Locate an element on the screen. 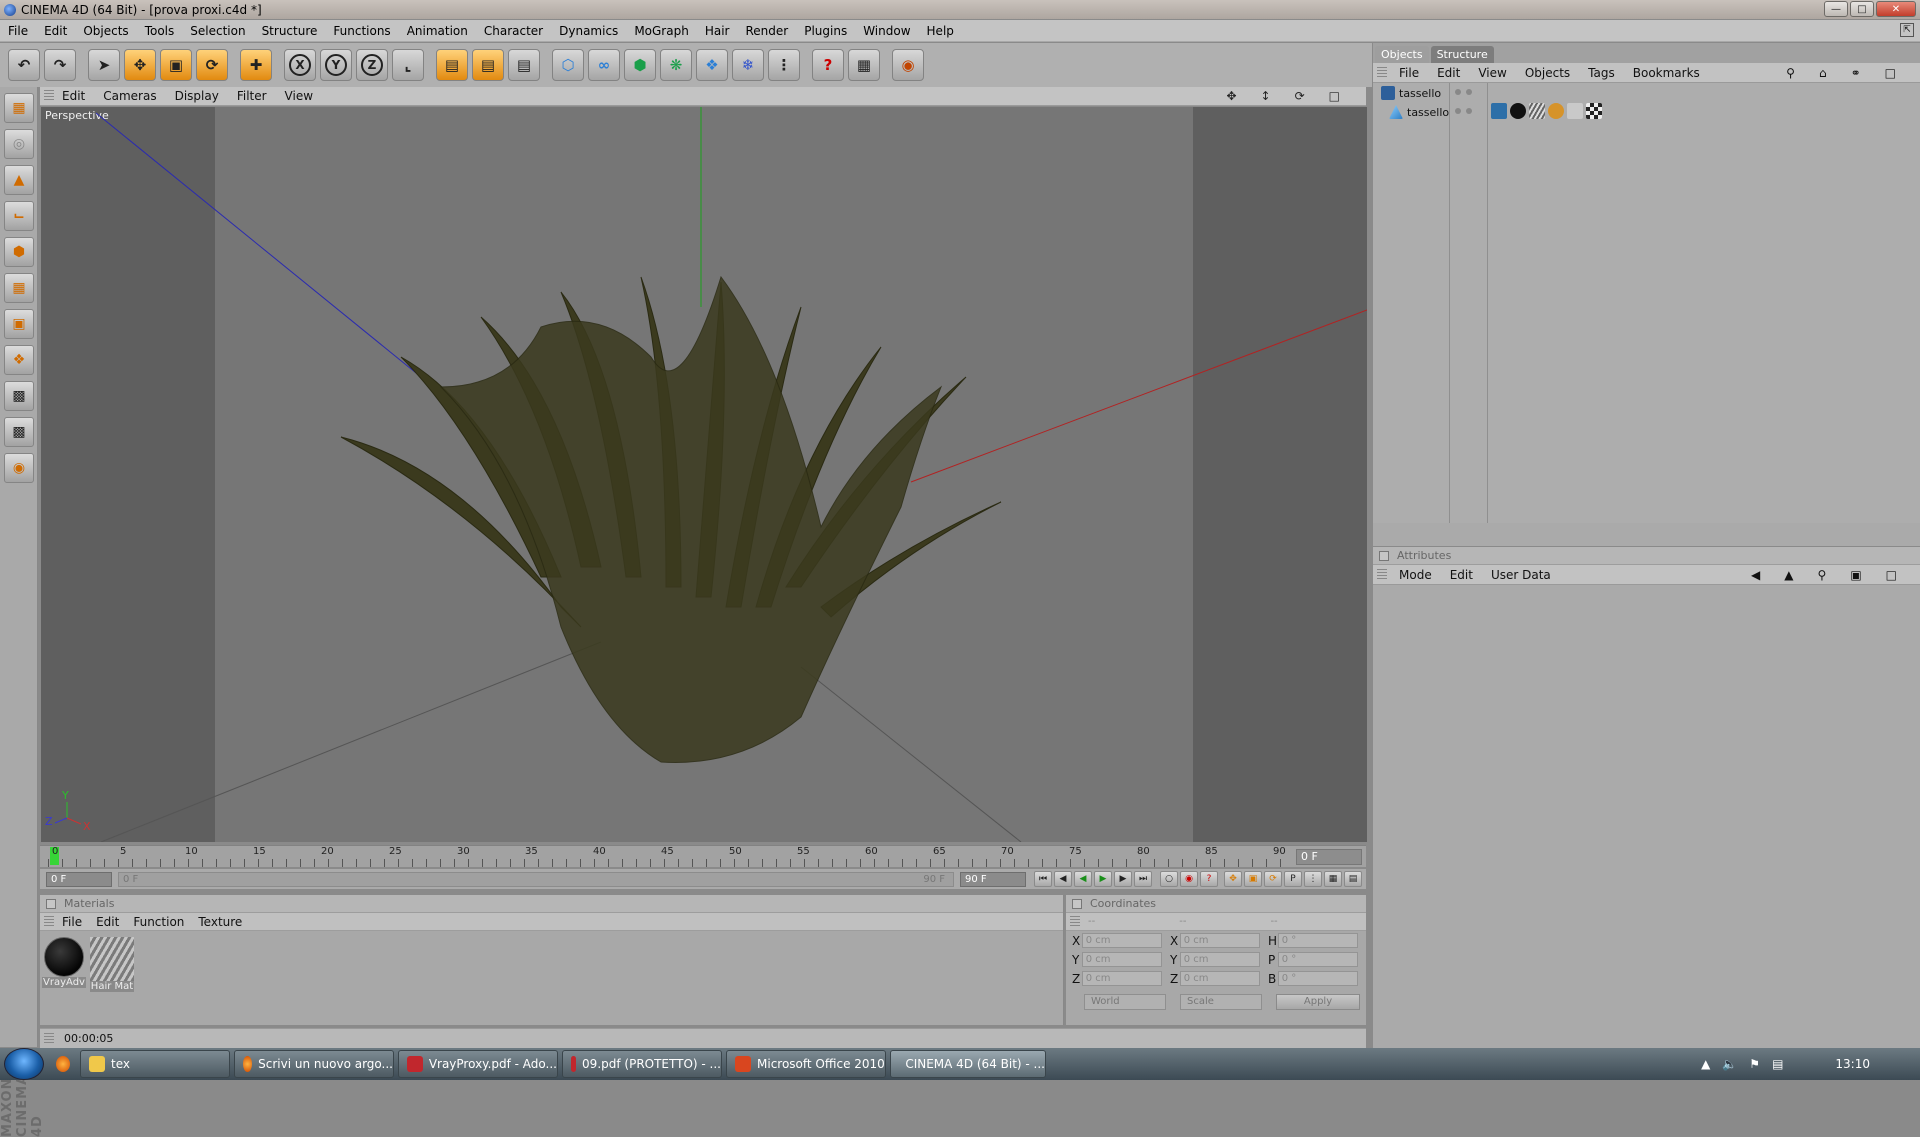  help-button: ? is located at coordinates (828, 65).